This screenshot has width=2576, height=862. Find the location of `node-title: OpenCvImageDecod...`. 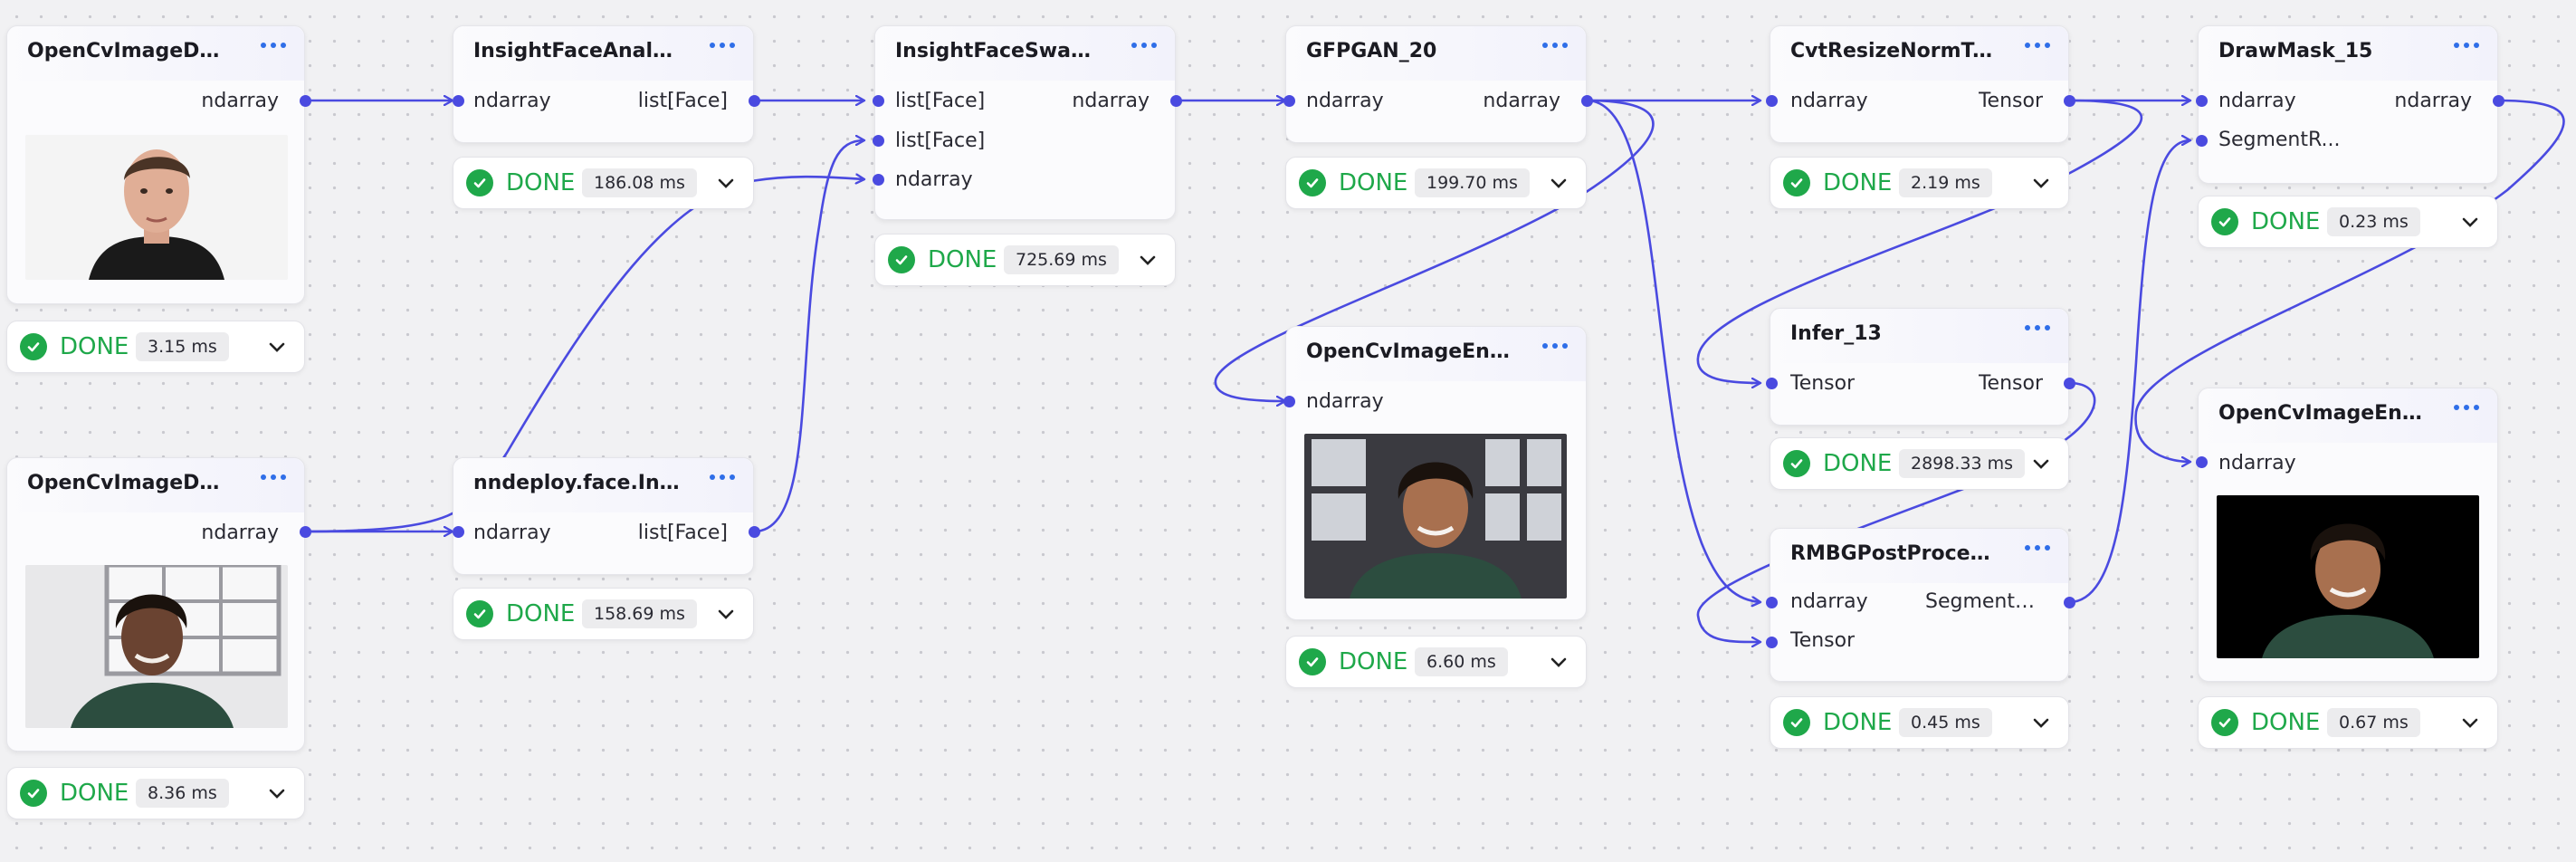

node-title: OpenCvImageDecod... is located at coordinates (129, 51).